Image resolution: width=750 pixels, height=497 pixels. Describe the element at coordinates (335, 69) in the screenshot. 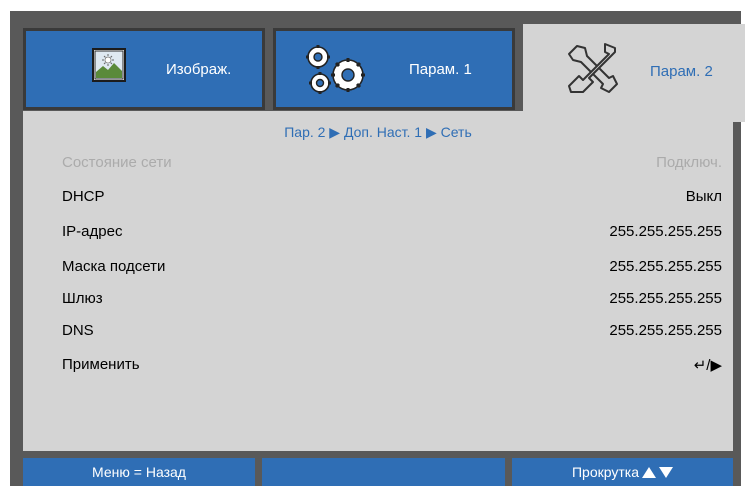

I see `gears-icon` at that location.